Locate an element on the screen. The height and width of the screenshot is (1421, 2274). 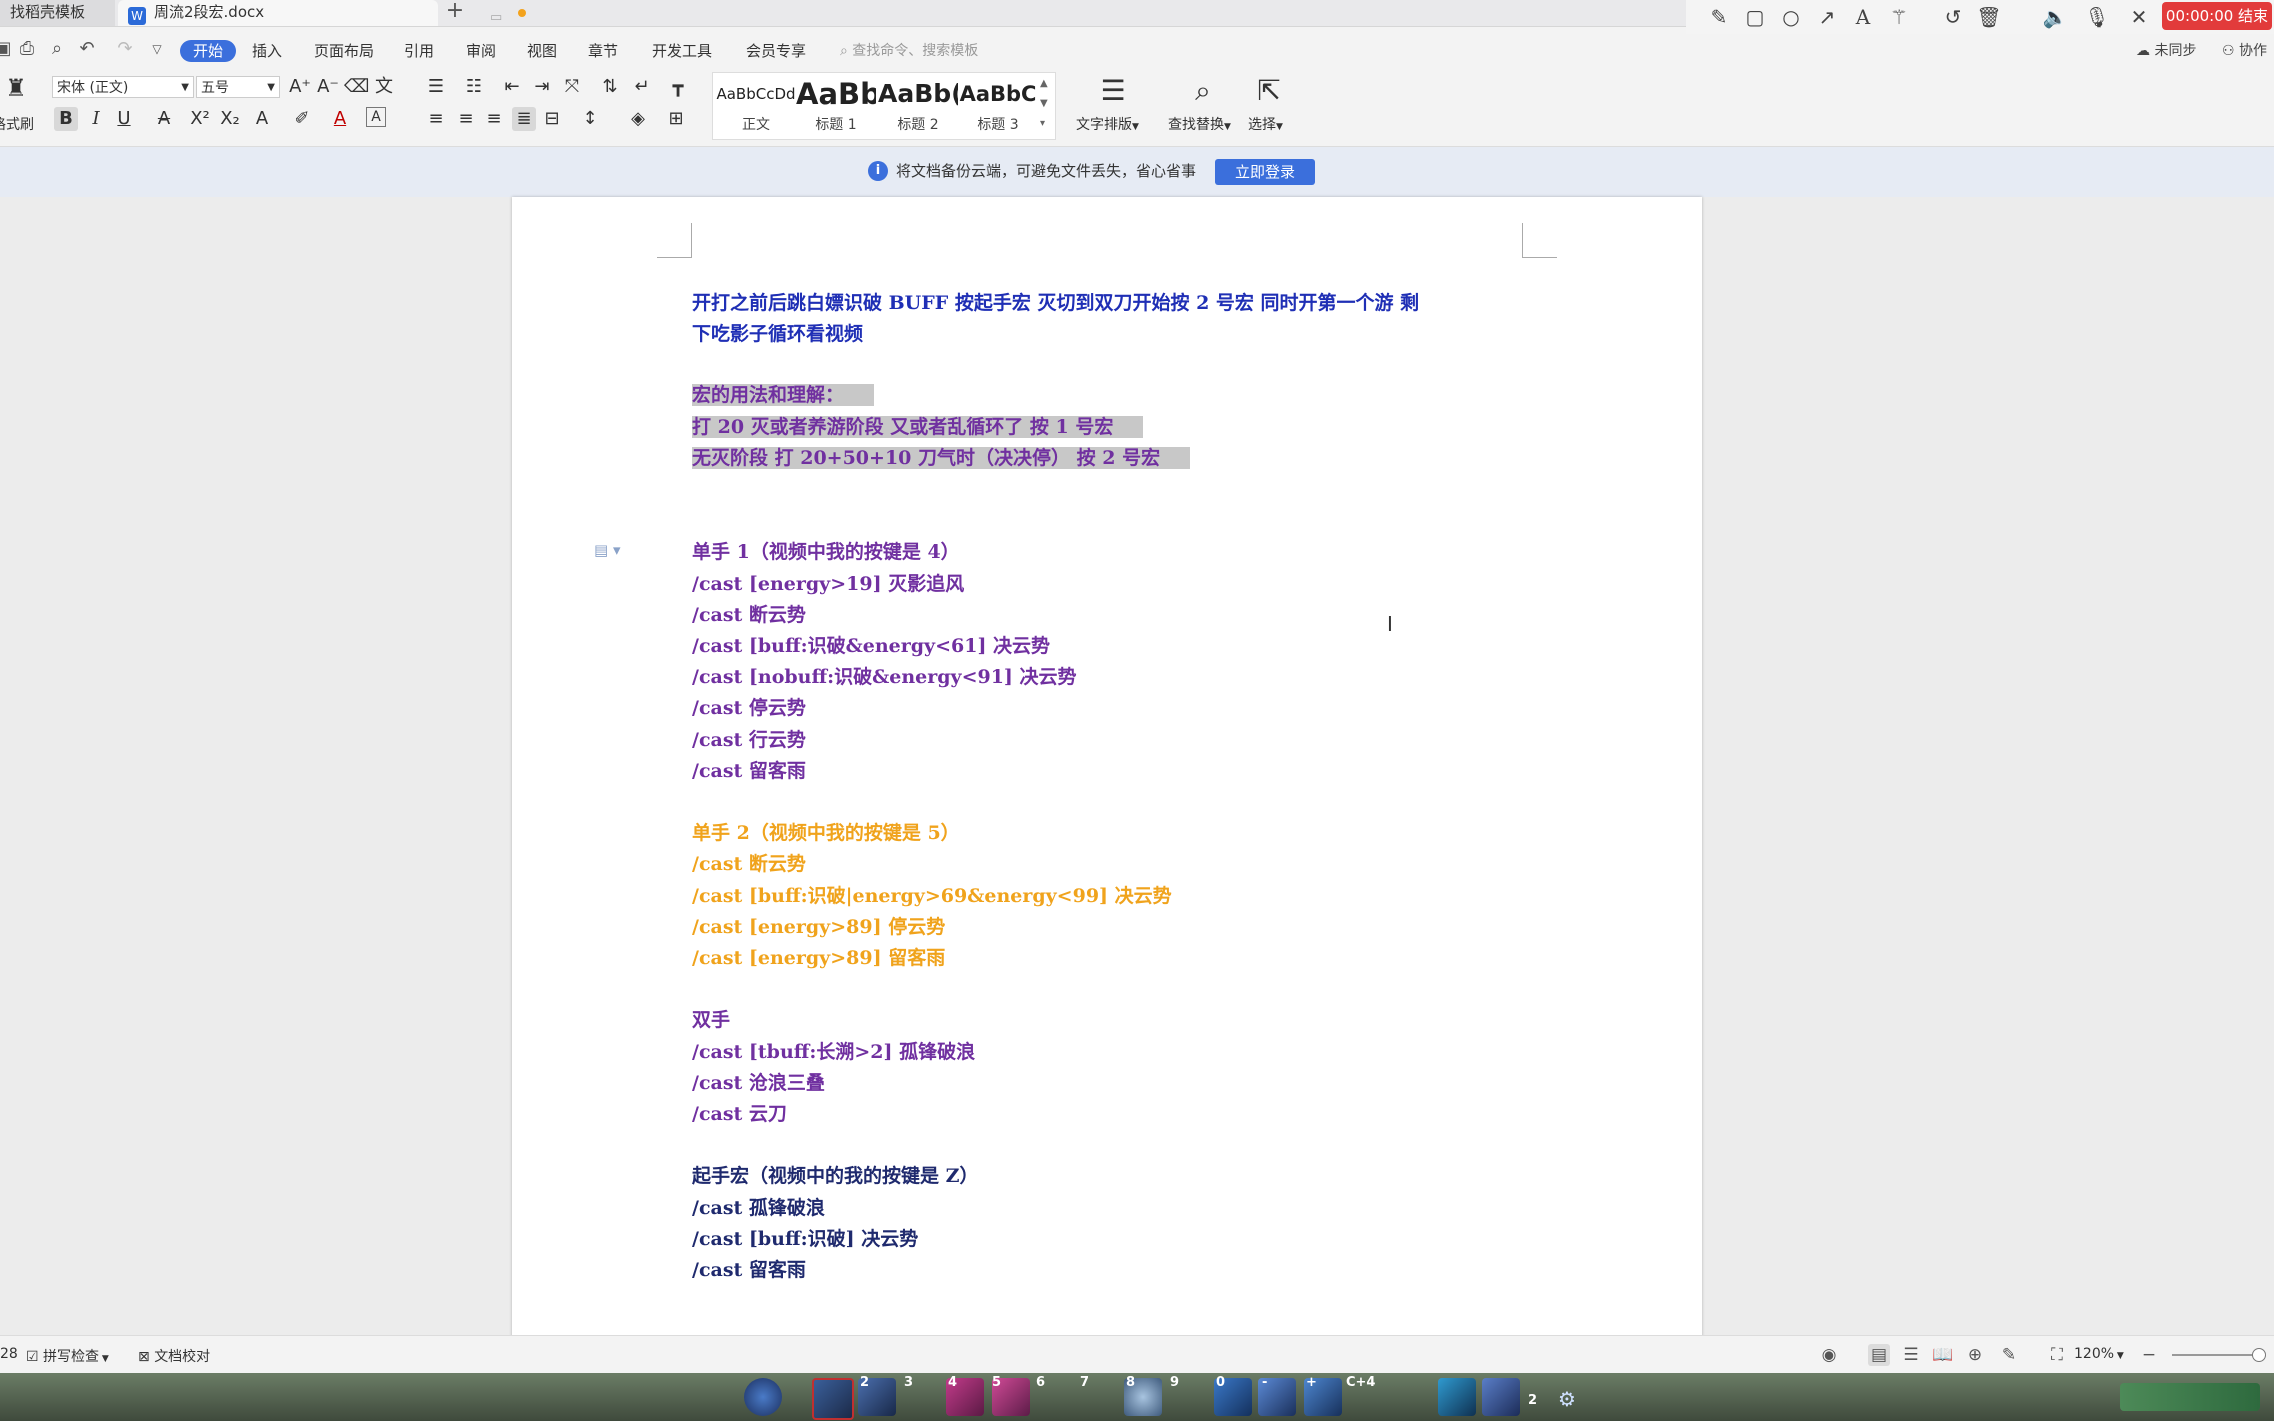
command-search: ⌕ 查找命令、搜索模板 is located at coordinates (909, 51).